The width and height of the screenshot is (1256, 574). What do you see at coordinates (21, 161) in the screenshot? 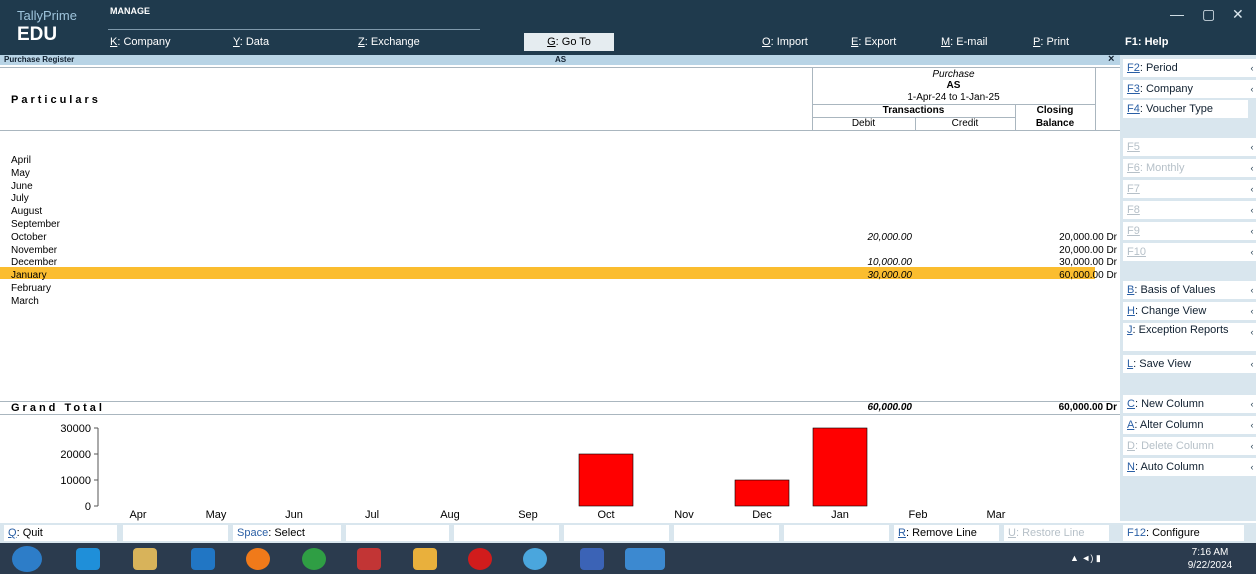
I see `row-month-april: April` at bounding box center [21, 161].